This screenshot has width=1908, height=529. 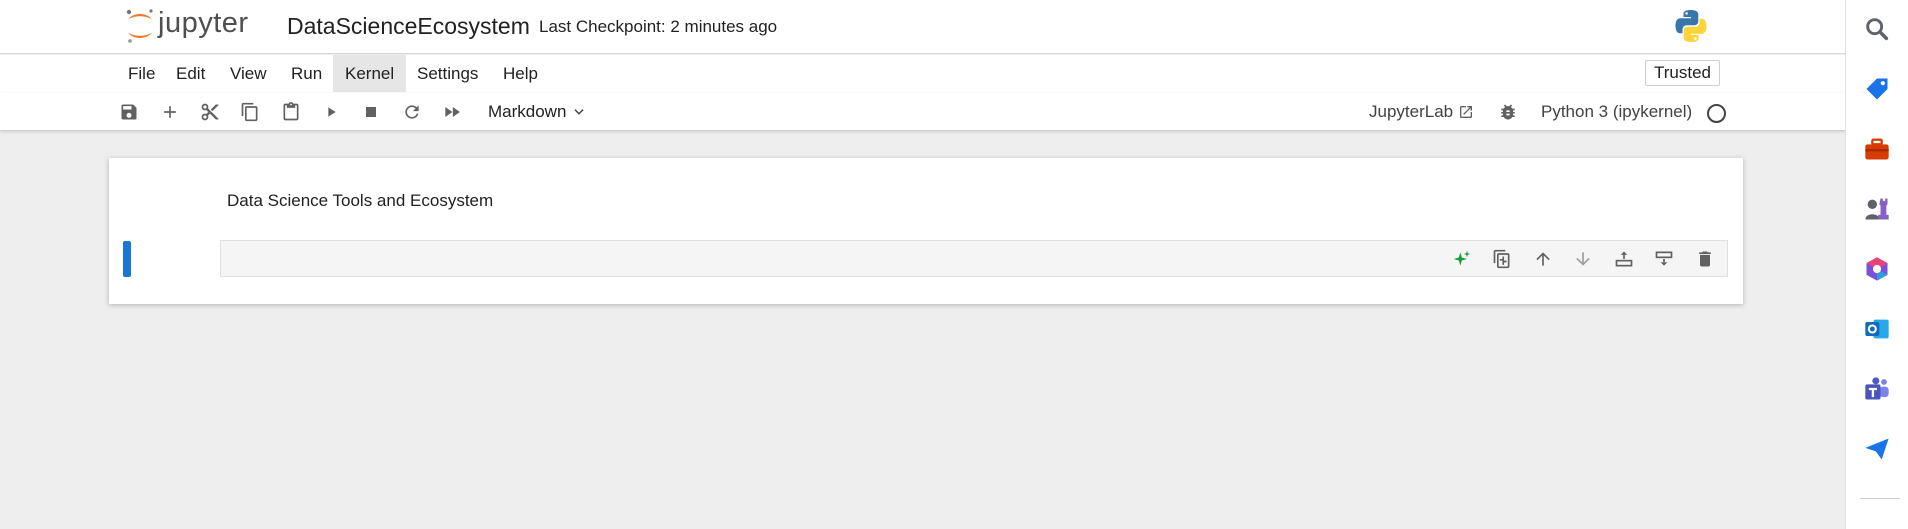 I want to click on cut-cell-button, so click(x=210, y=112).